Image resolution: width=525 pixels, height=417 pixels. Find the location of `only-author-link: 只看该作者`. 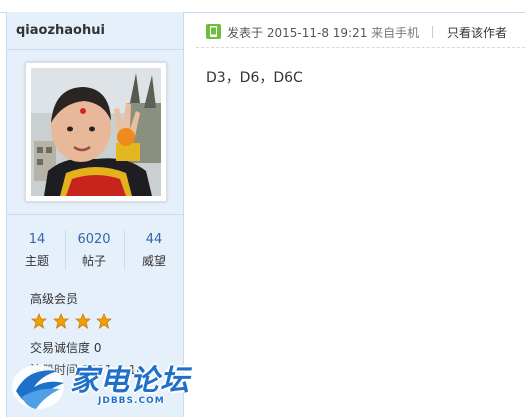

only-author-link: 只看该作者 is located at coordinates (477, 32).